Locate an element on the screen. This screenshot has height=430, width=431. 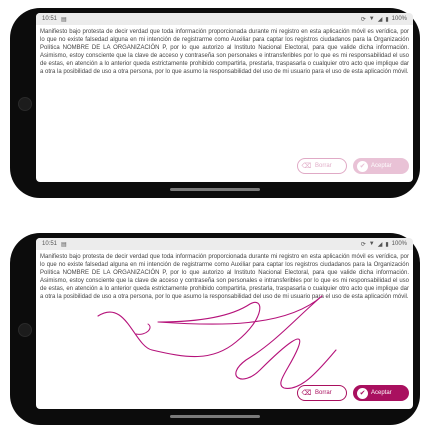
battery-percent: 100% is located at coordinates (399, 19).